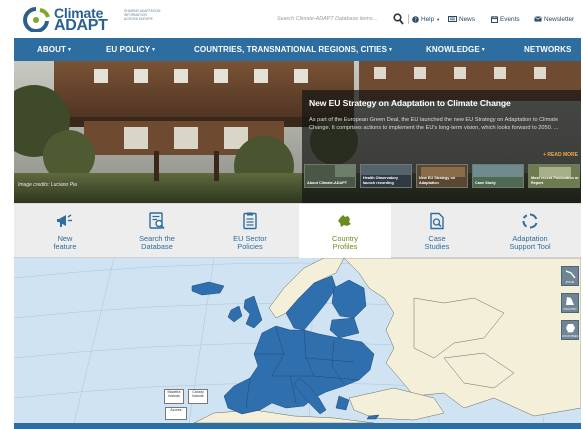 The width and height of the screenshot is (583, 429). Describe the element at coordinates (81, 25) in the screenshot. I see `logo-word-adapt: ADAPT` at that location.